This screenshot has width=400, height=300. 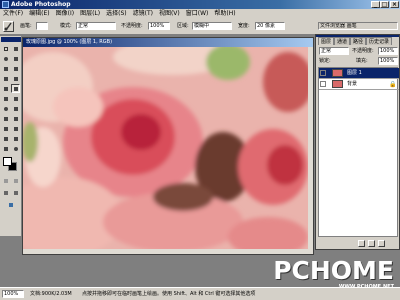 I want to click on move-tool-icon, so click(x=15, y=48).